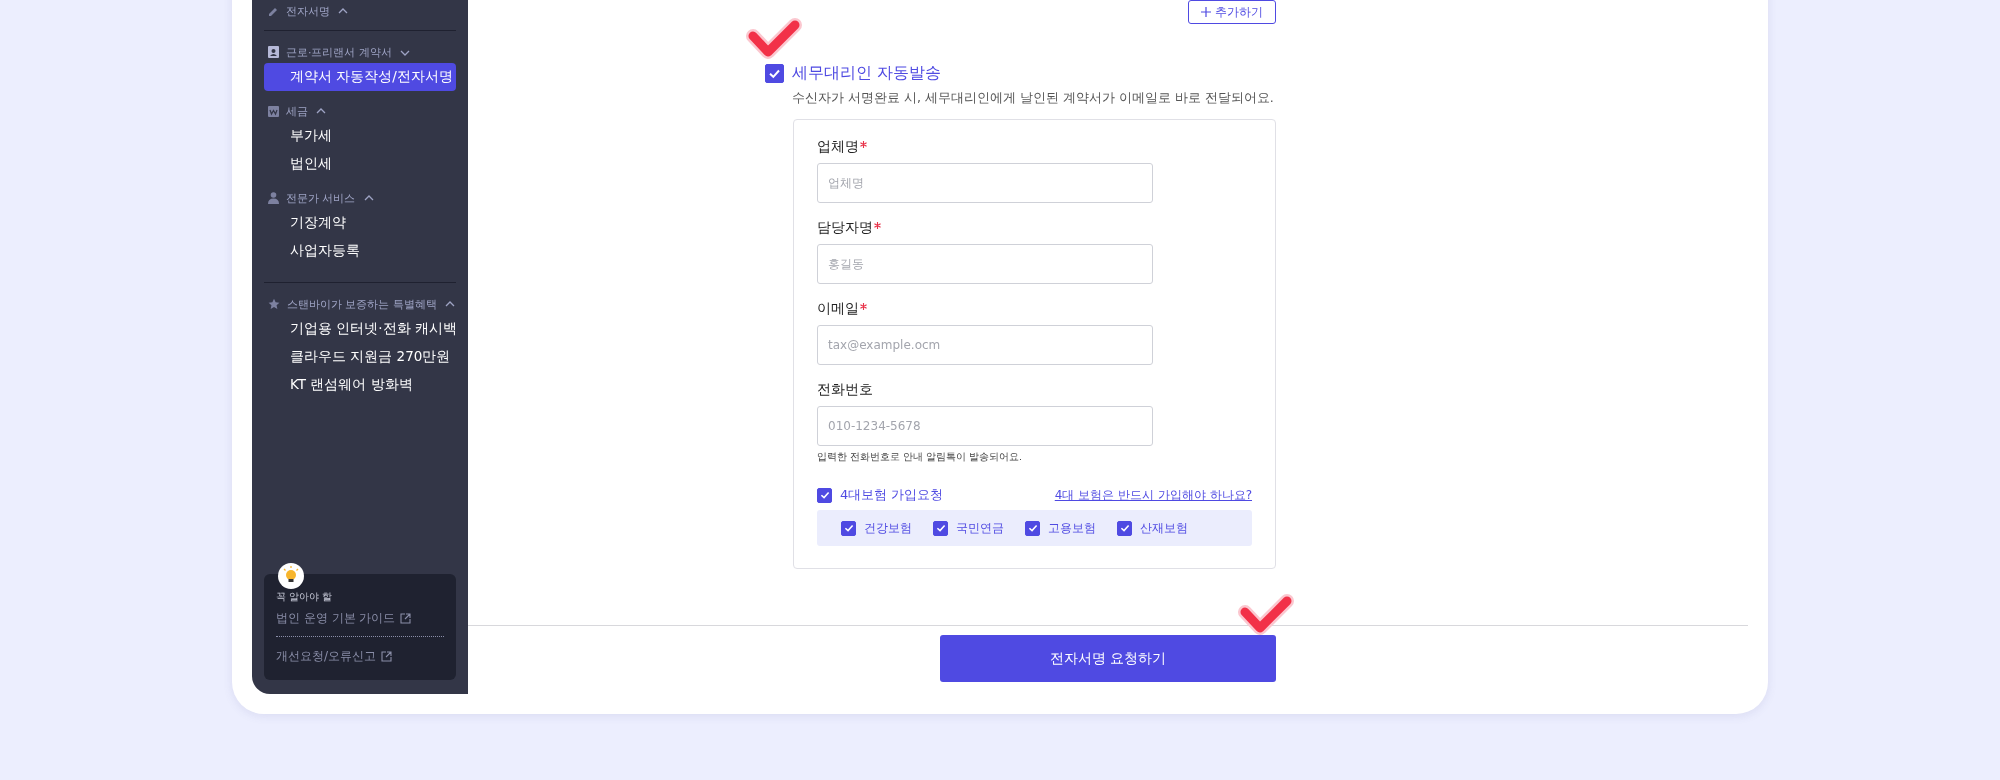 This screenshot has height=780, width=2000. Describe the element at coordinates (360, 385) in the screenshot. I see `menu-item: KT 랜섬웨어 방화벽` at that location.